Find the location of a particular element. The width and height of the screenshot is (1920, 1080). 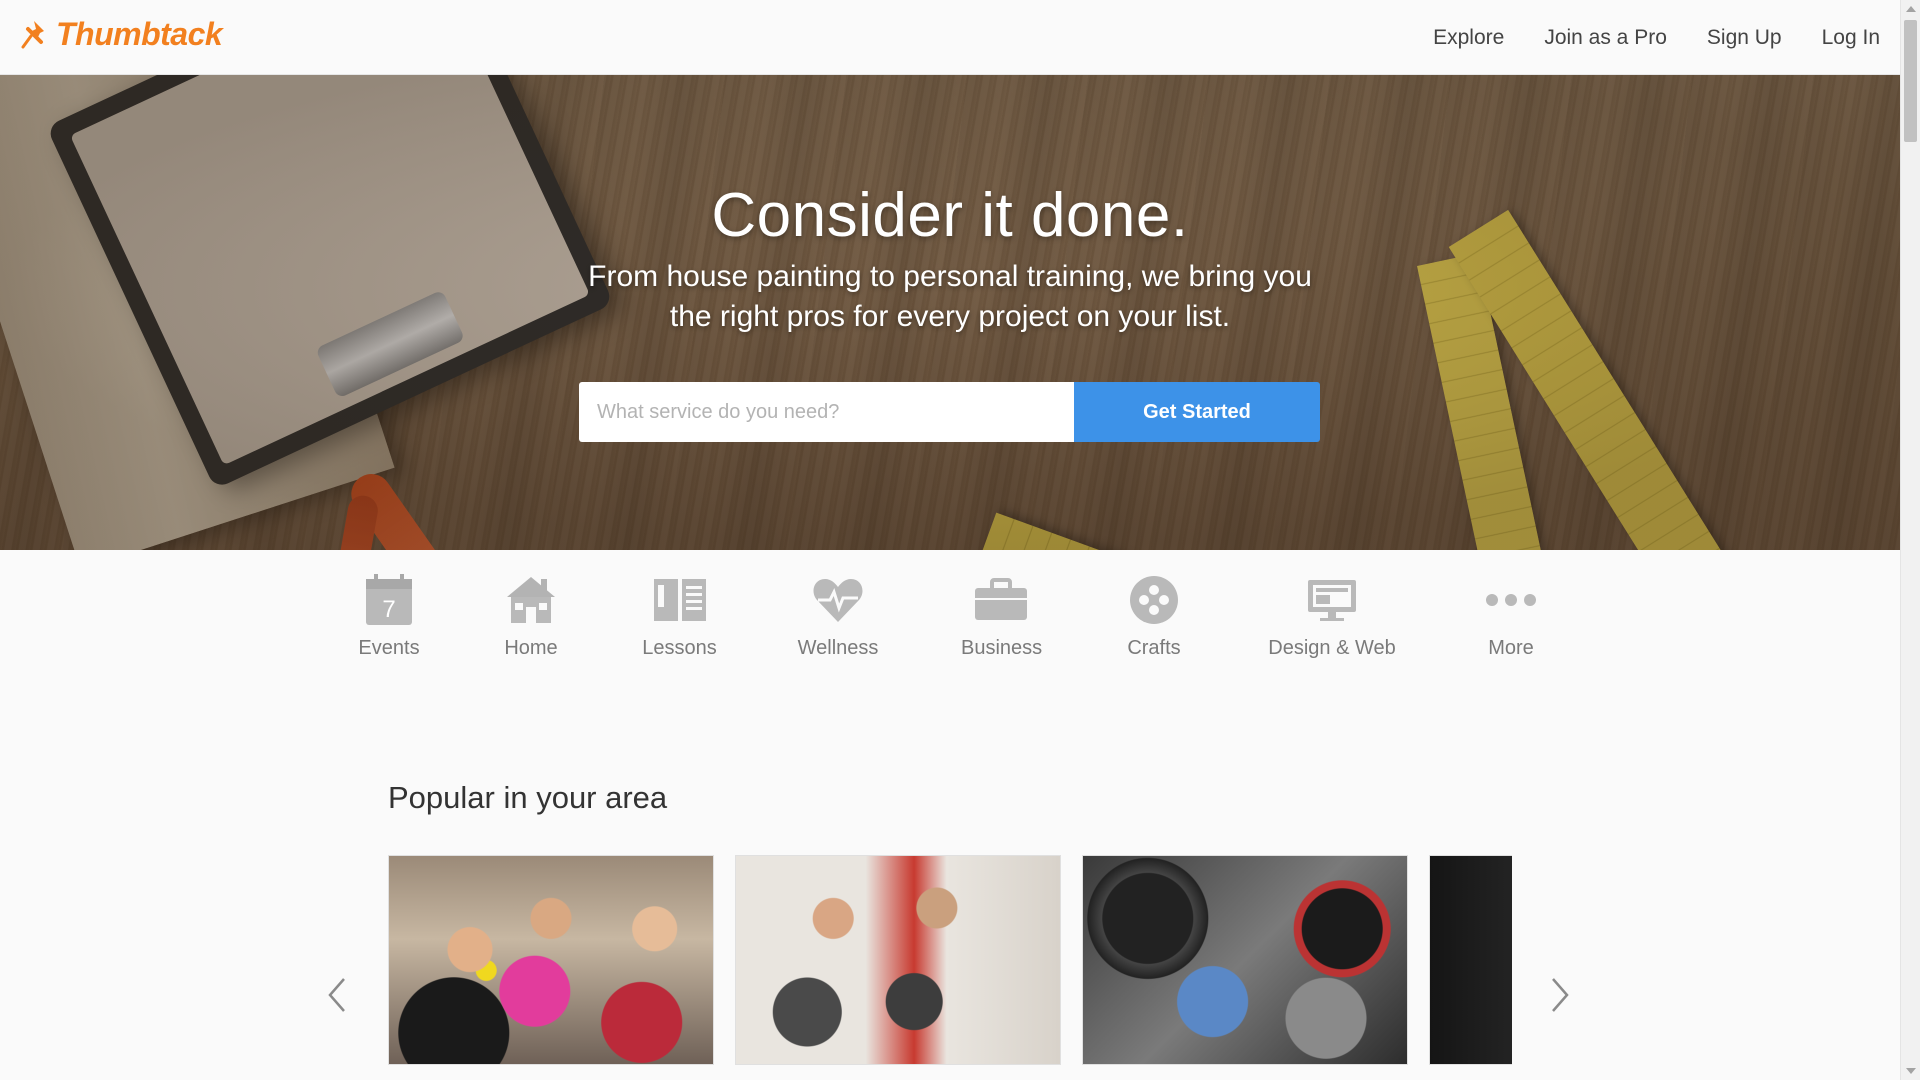

logo-text: Thumbtack is located at coordinates (139, 34).